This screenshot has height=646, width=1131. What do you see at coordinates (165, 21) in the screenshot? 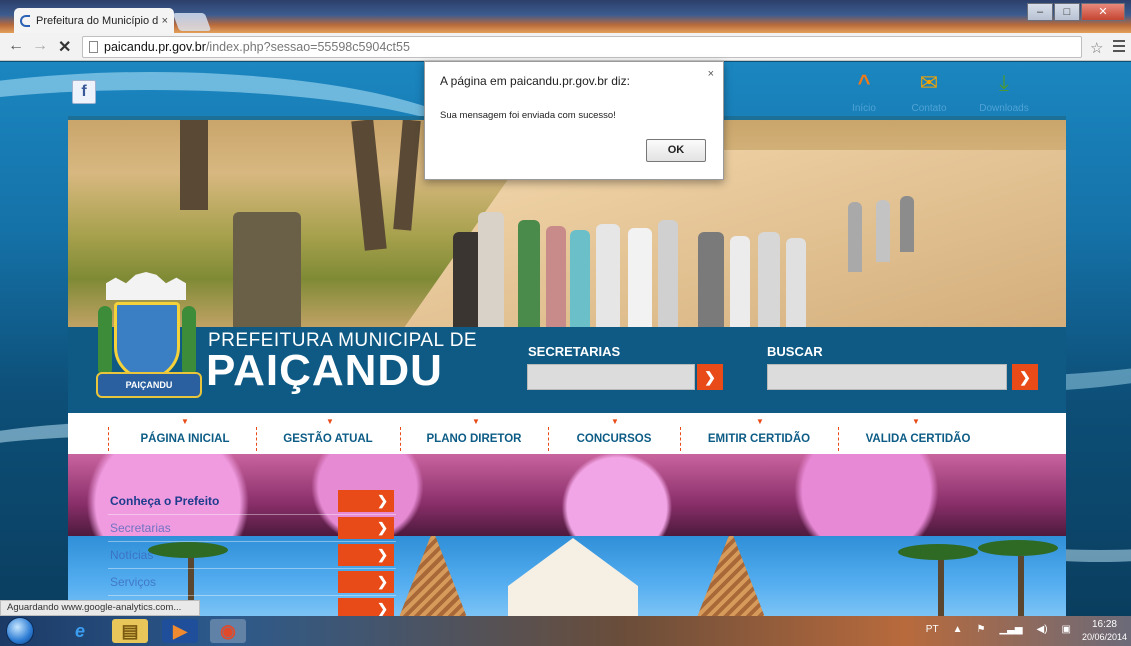
I see `tab-close-icon: ×` at bounding box center [165, 21].